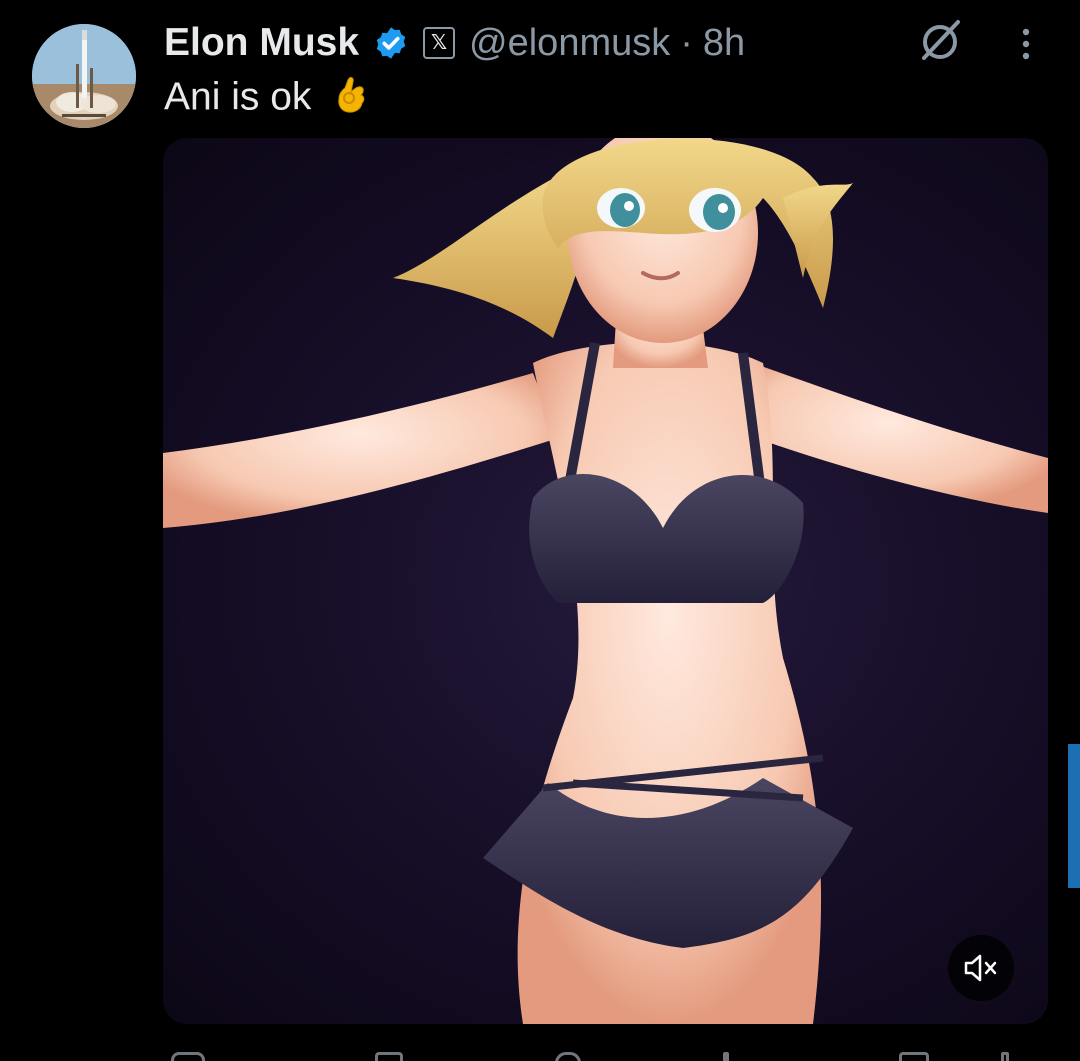  Describe the element at coordinates (724, 43) in the screenshot. I see `post-timestamp: 8h` at that location.